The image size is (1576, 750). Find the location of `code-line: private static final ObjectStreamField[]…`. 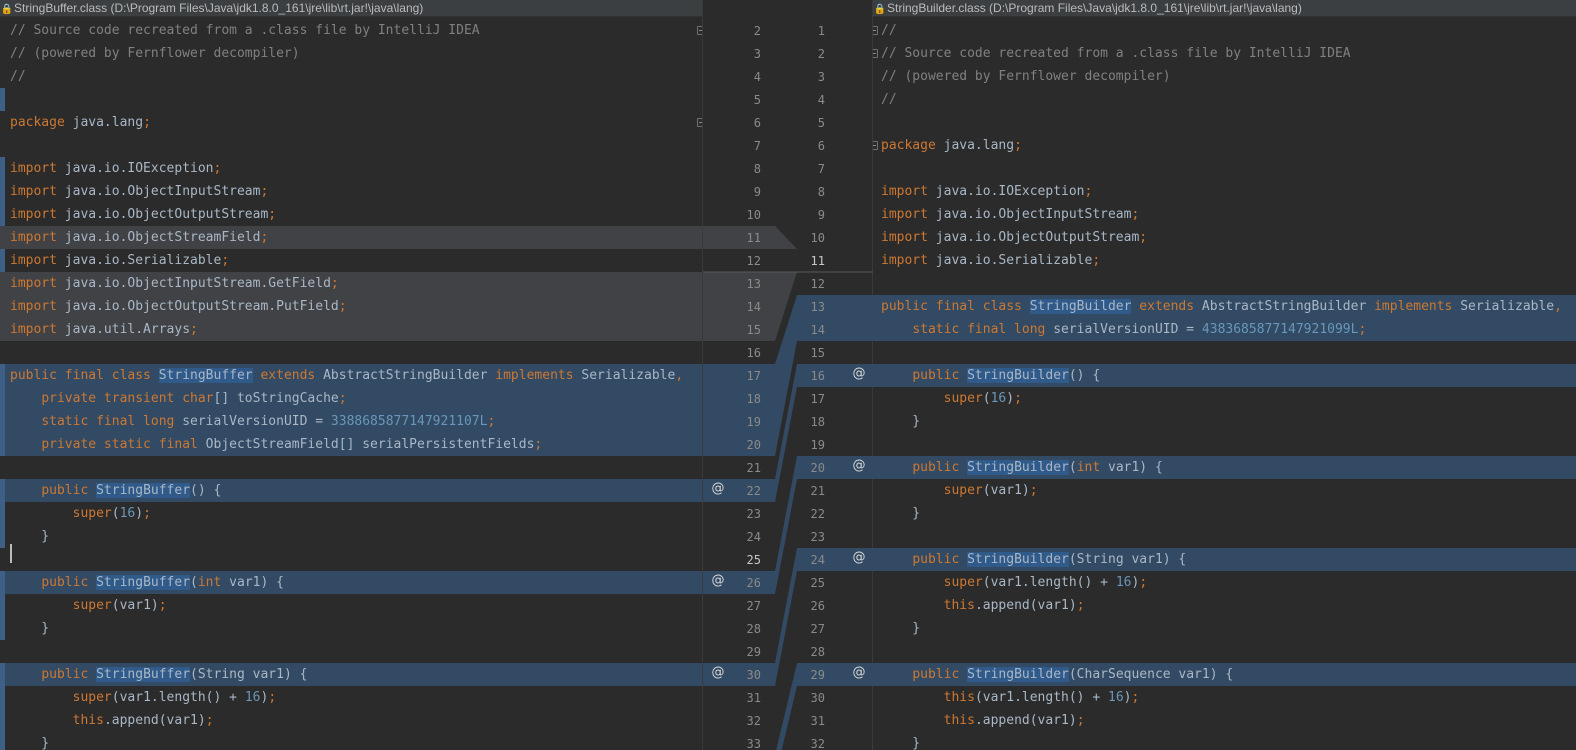

code-line: private static final ObjectStreamField[]… is located at coordinates (351, 444).